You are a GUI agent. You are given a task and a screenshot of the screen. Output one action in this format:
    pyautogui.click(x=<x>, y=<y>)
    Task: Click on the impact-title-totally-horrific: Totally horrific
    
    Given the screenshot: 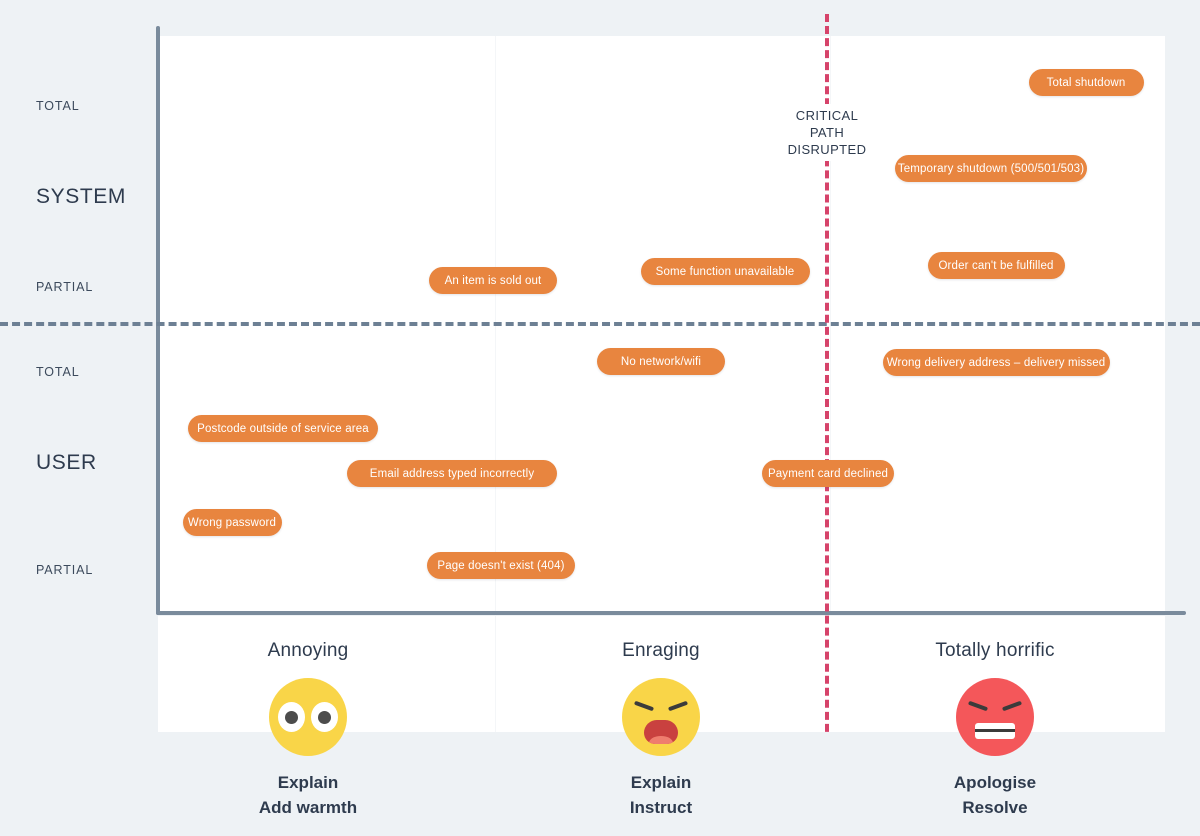 What is the action you would take?
    pyautogui.click(x=995, y=650)
    